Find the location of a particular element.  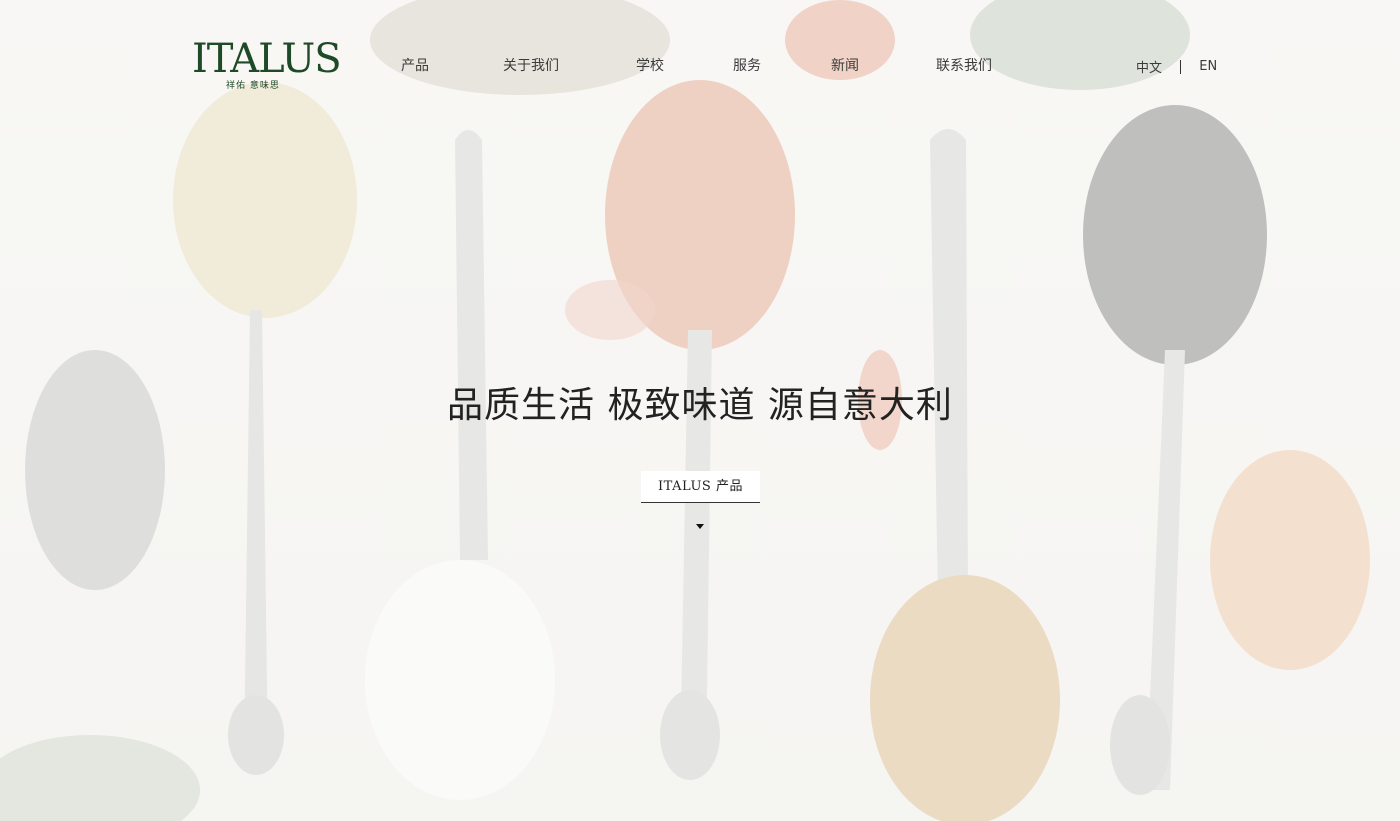

products-button: ITALUS 产品 is located at coordinates (700, 487).